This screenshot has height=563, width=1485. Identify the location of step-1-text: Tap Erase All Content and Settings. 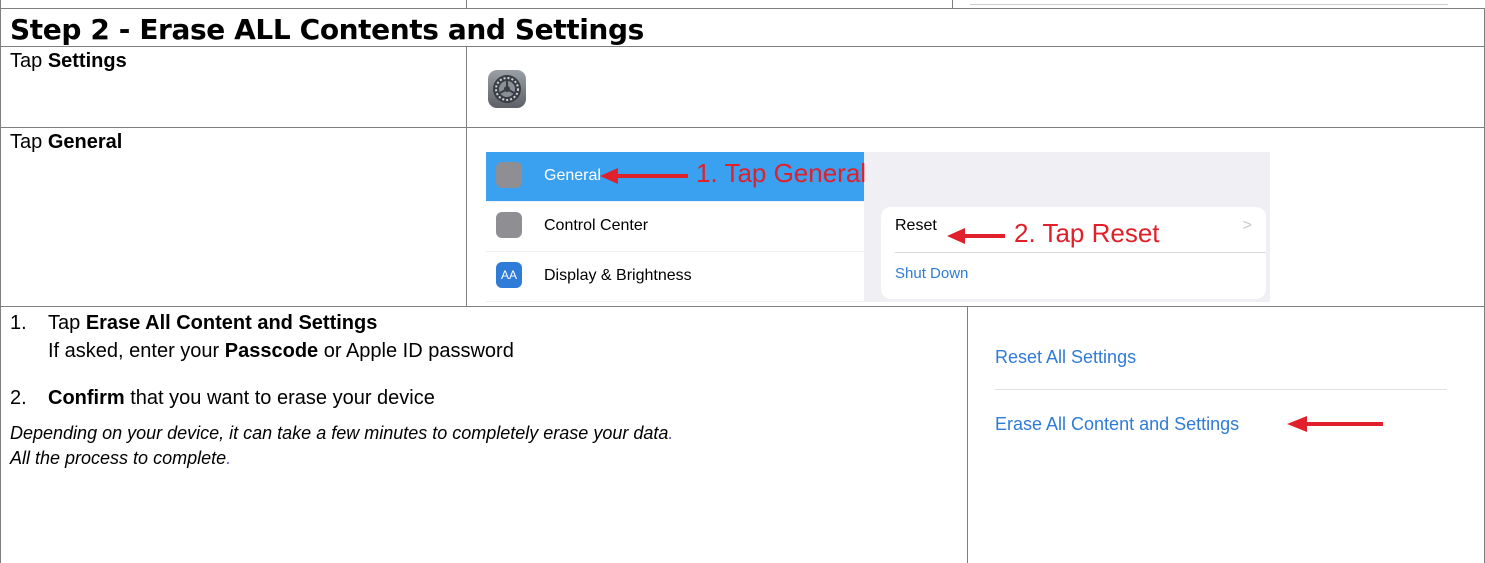
(213, 323).